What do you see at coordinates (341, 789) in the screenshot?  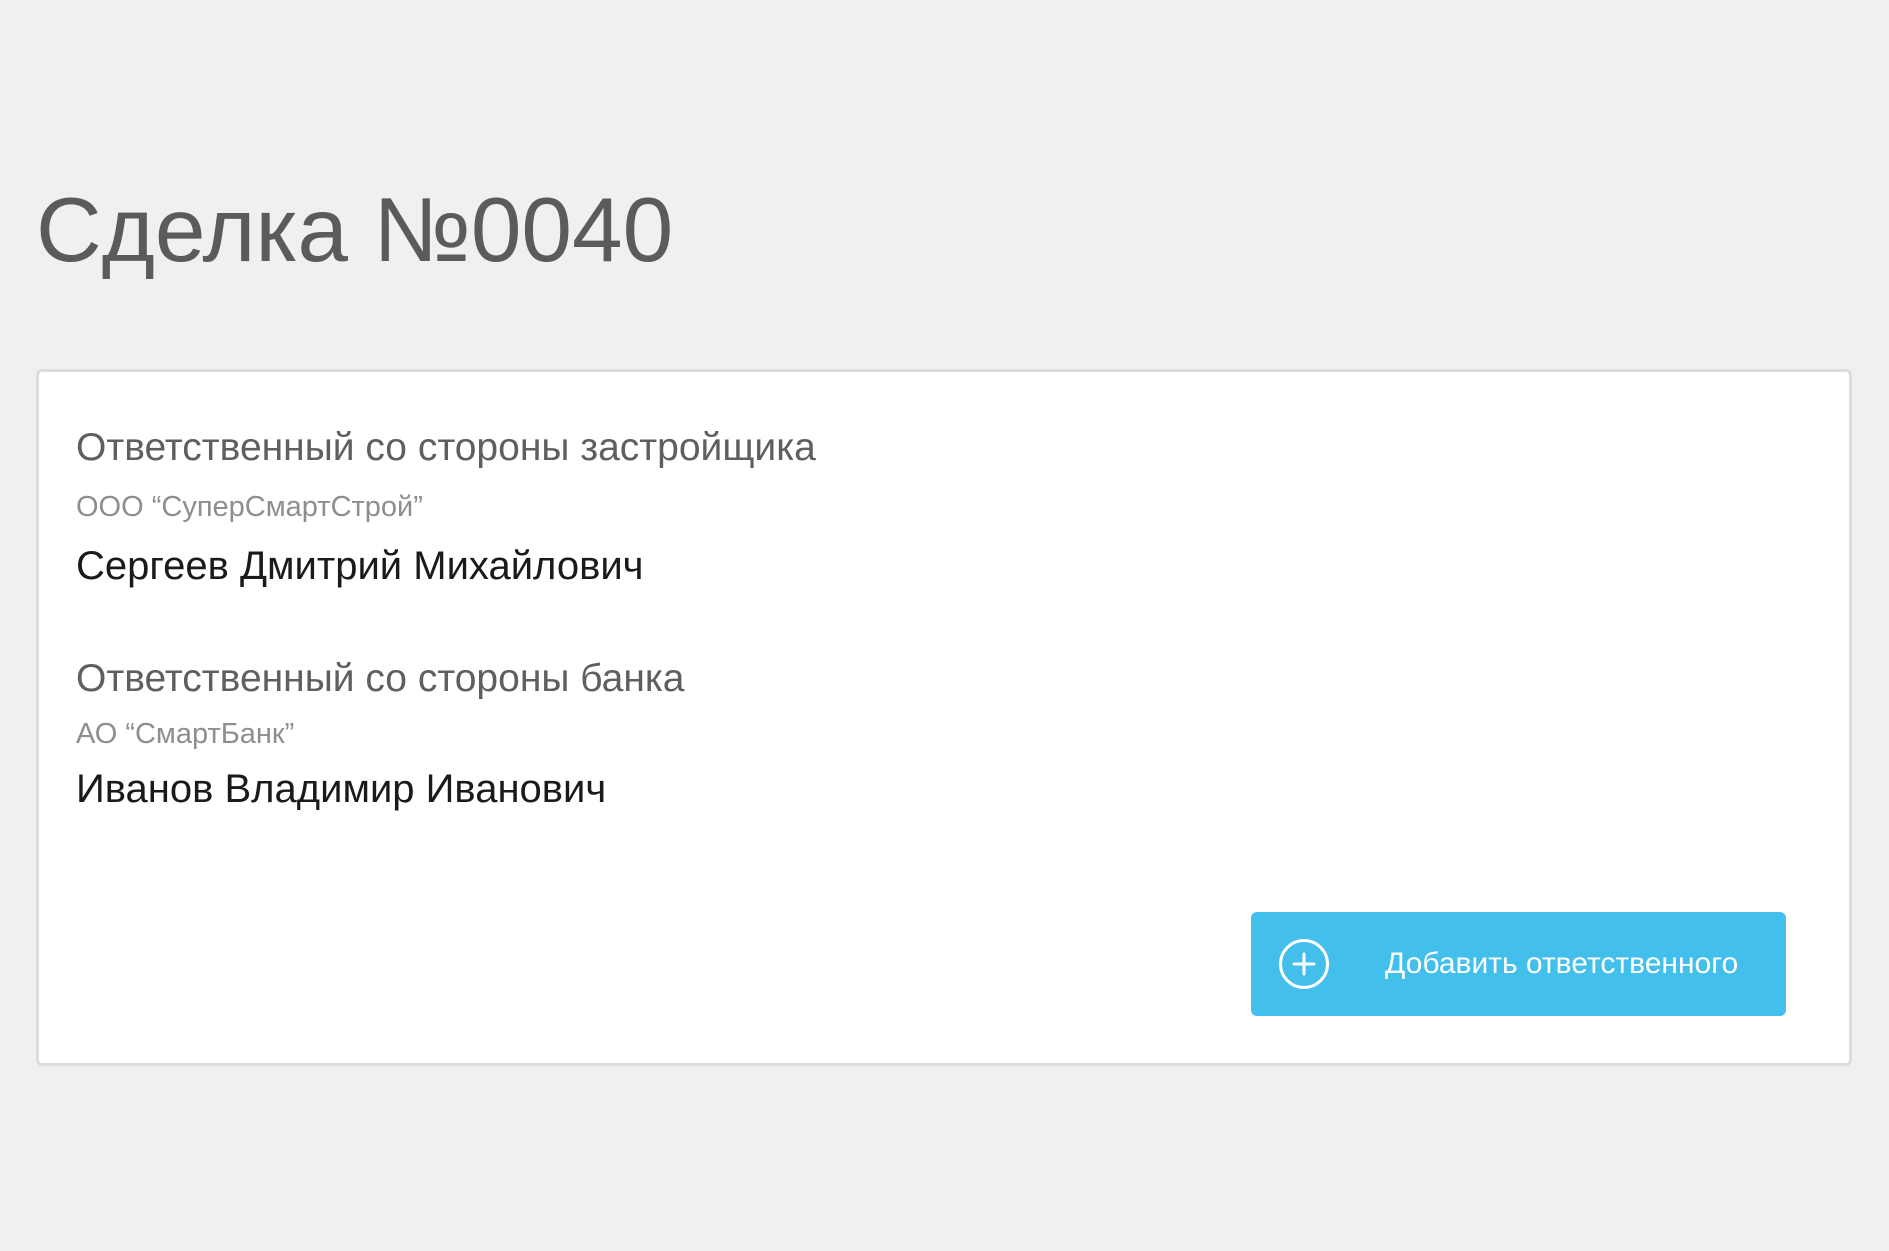 I see `bank-person-name: Иванов Владимир Иванович` at bounding box center [341, 789].